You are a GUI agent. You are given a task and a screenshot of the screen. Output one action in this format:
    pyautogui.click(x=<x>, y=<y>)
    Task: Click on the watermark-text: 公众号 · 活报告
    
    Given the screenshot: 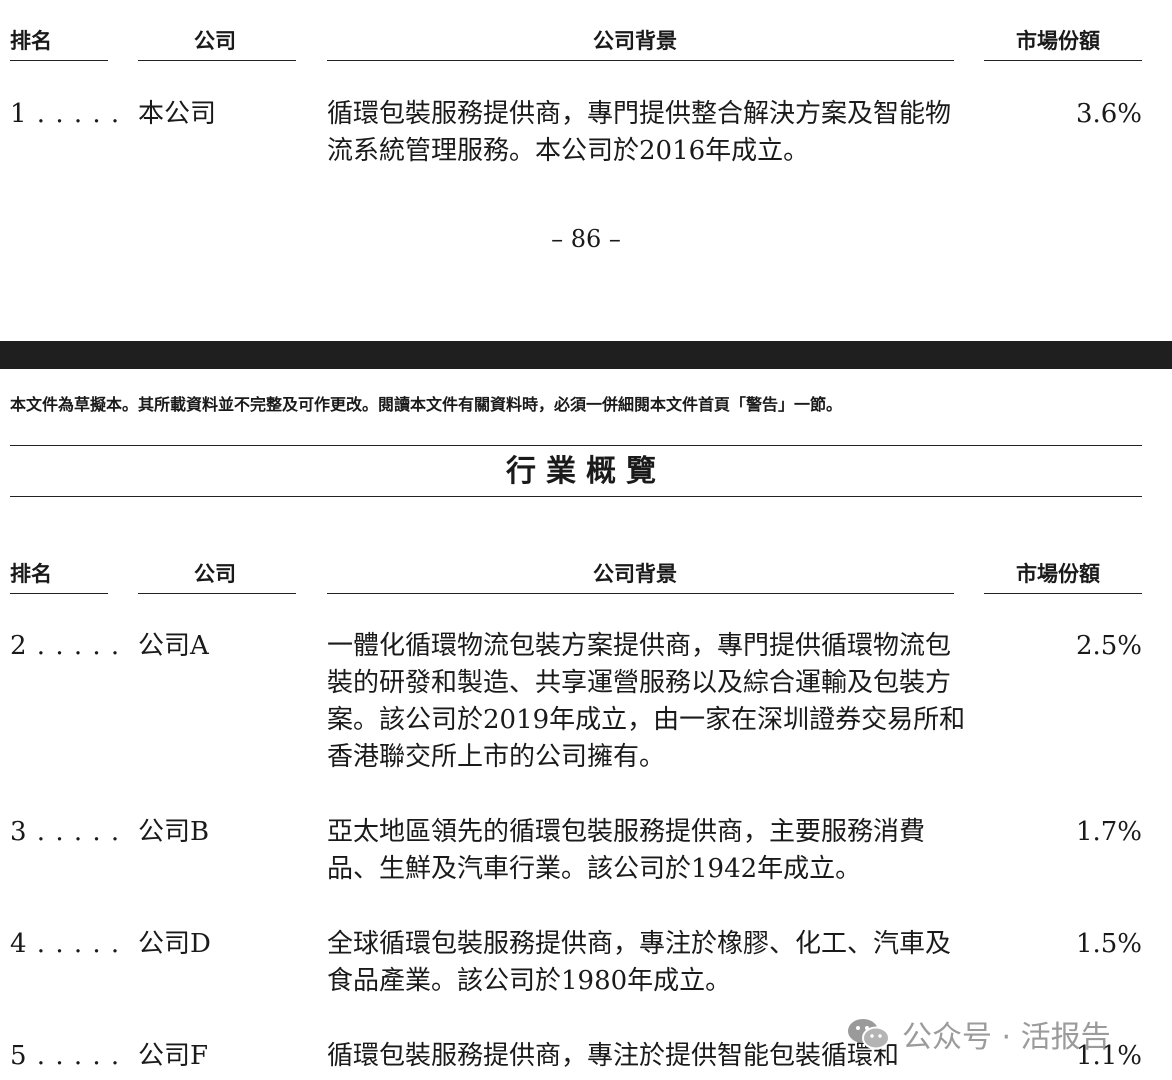 What is the action you would take?
    pyautogui.click(x=1006, y=1037)
    